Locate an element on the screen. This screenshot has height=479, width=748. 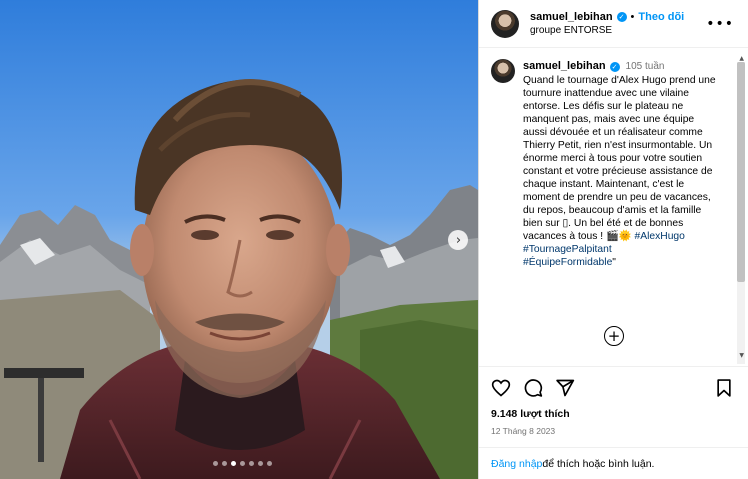
location-link: groupe ENTORSE is located at coordinates (618, 30).